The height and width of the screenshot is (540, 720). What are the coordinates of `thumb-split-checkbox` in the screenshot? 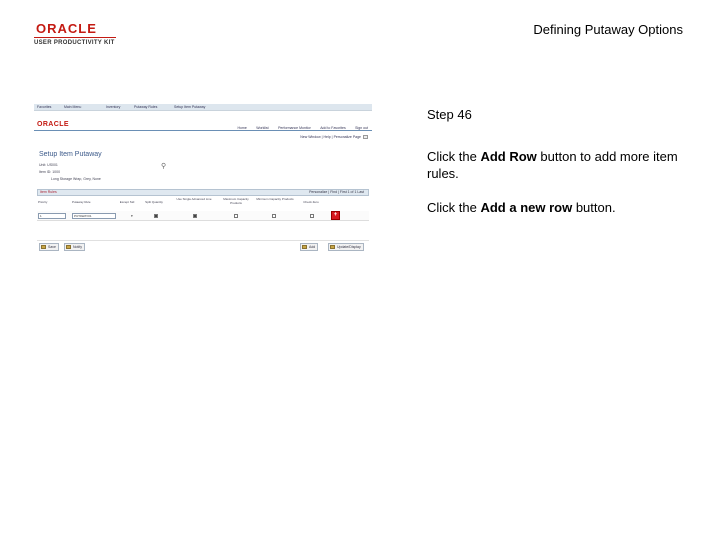 It's located at (156, 216).